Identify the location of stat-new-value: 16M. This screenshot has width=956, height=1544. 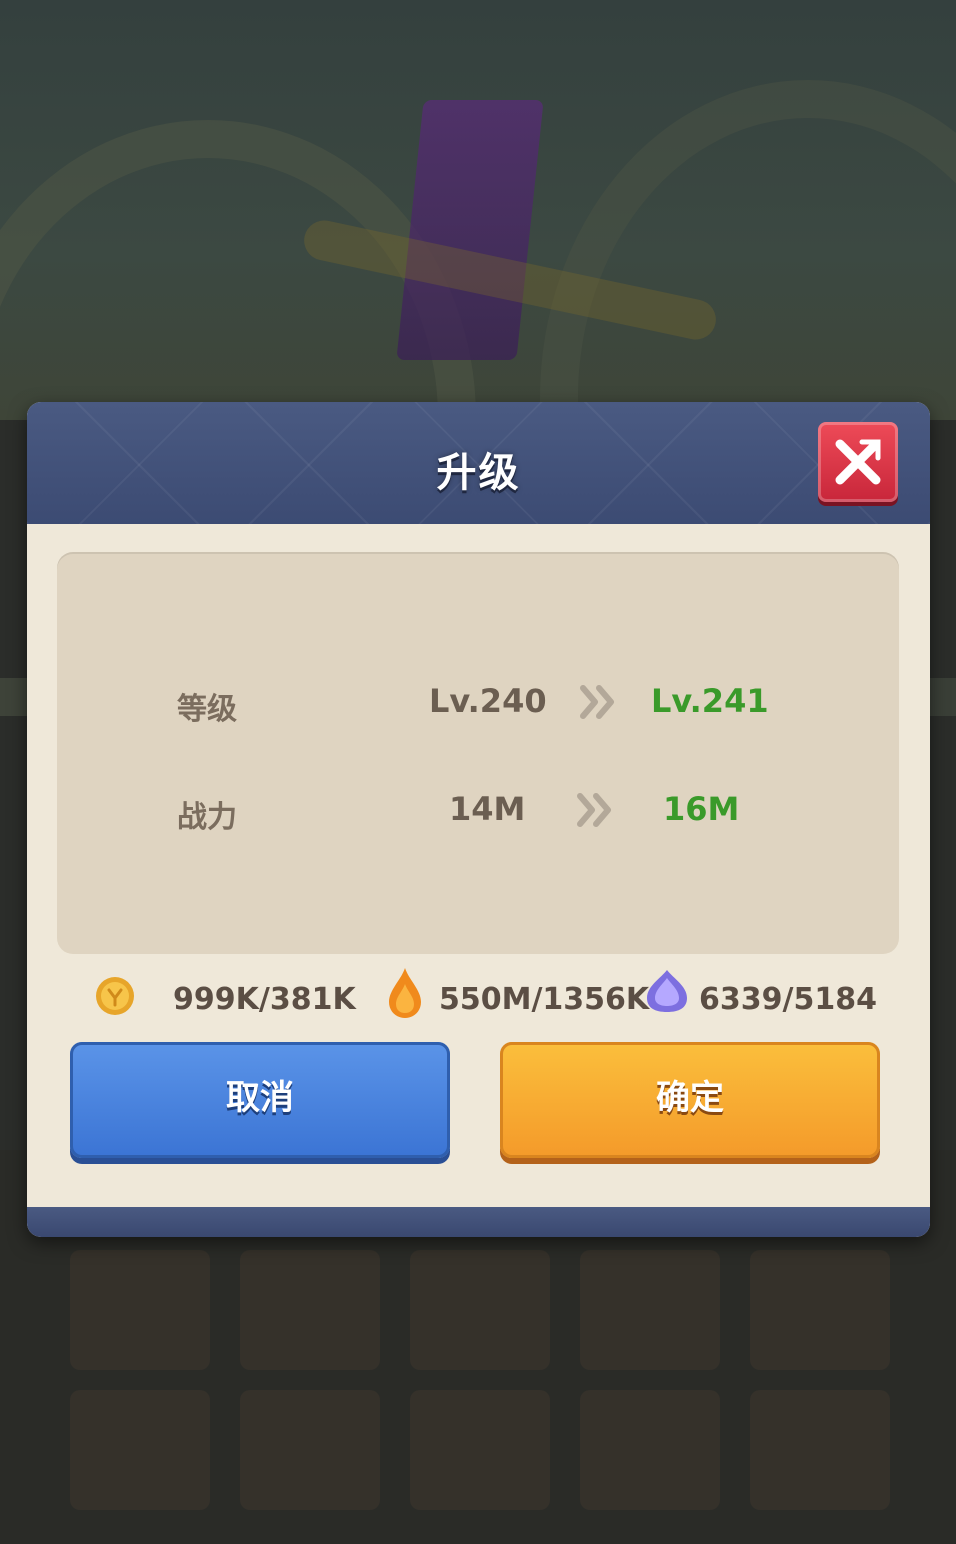
(701, 809).